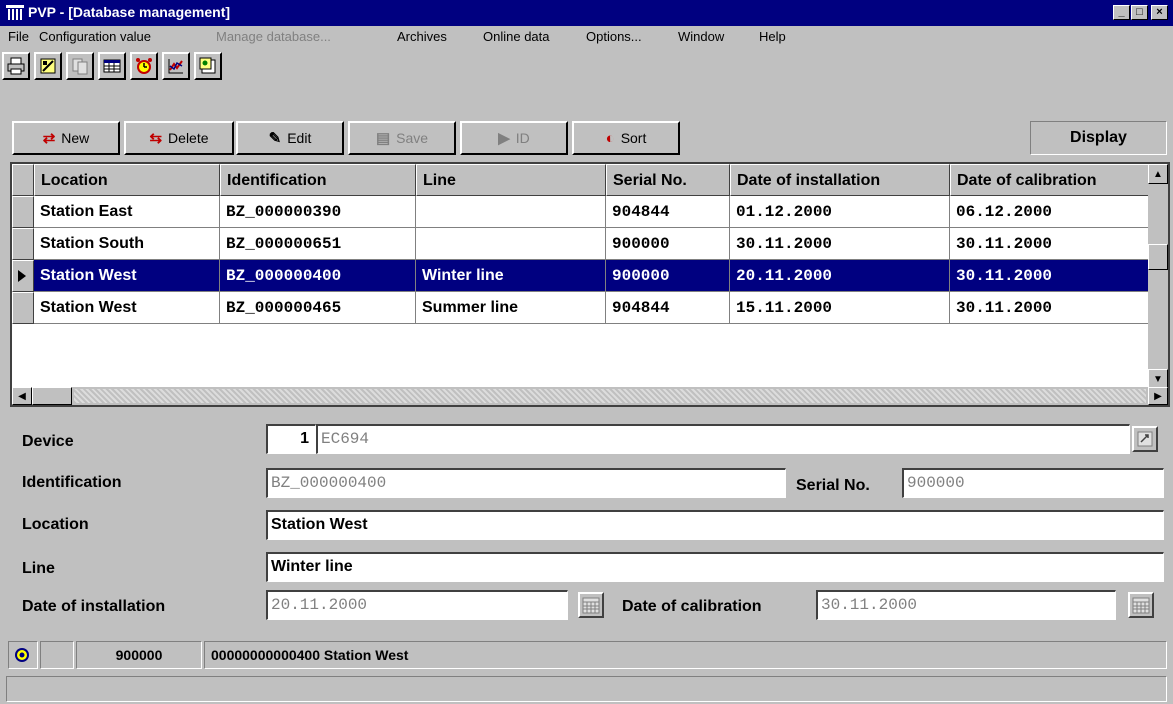 Image resolution: width=1173 pixels, height=704 pixels. Describe the element at coordinates (66, 138) in the screenshot. I see `new-button: ⇄ New` at that location.